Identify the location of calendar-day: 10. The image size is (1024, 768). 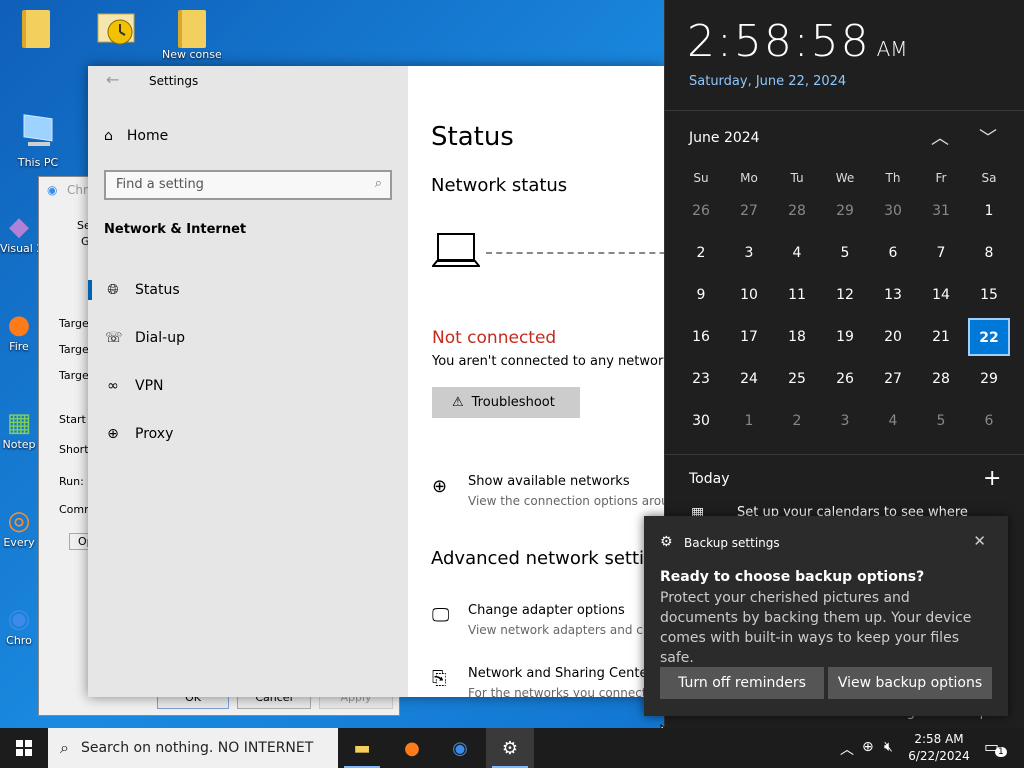
(749, 295).